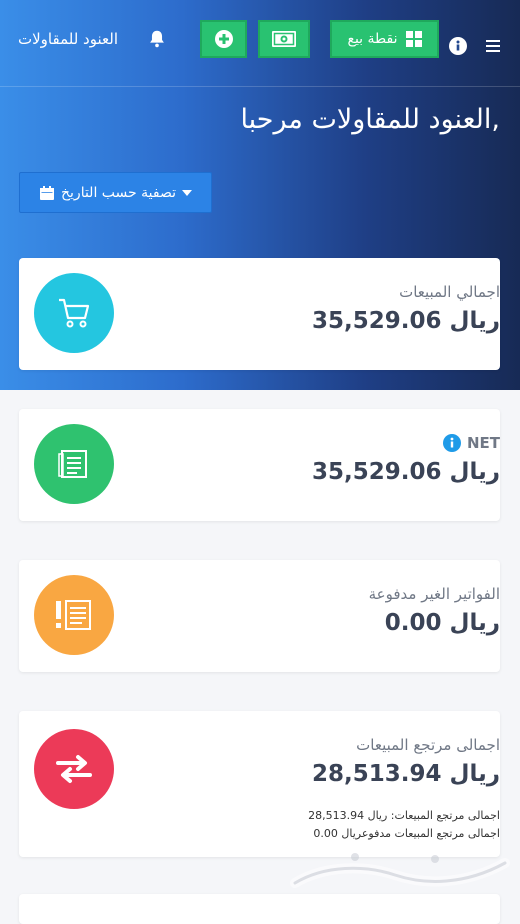 The image size is (520, 924). Describe the element at coordinates (259, 616) in the screenshot. I see `unpaid-invoices-card: الفواتير الغير مدفوعة ريال 0.00` at that location.